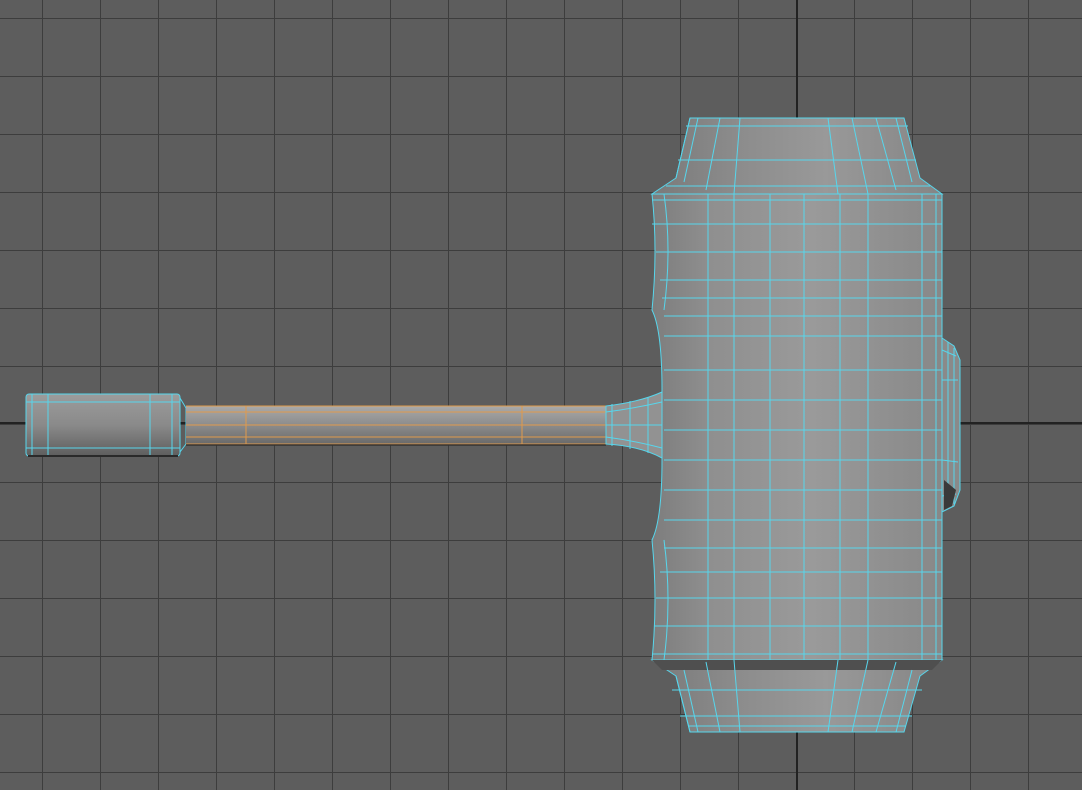 This screenshot has width=1082, height=790. What do you see at coordinates (106, 425) in the screenshot?
I see `handle-pommel` at bounding box center [106, 425].